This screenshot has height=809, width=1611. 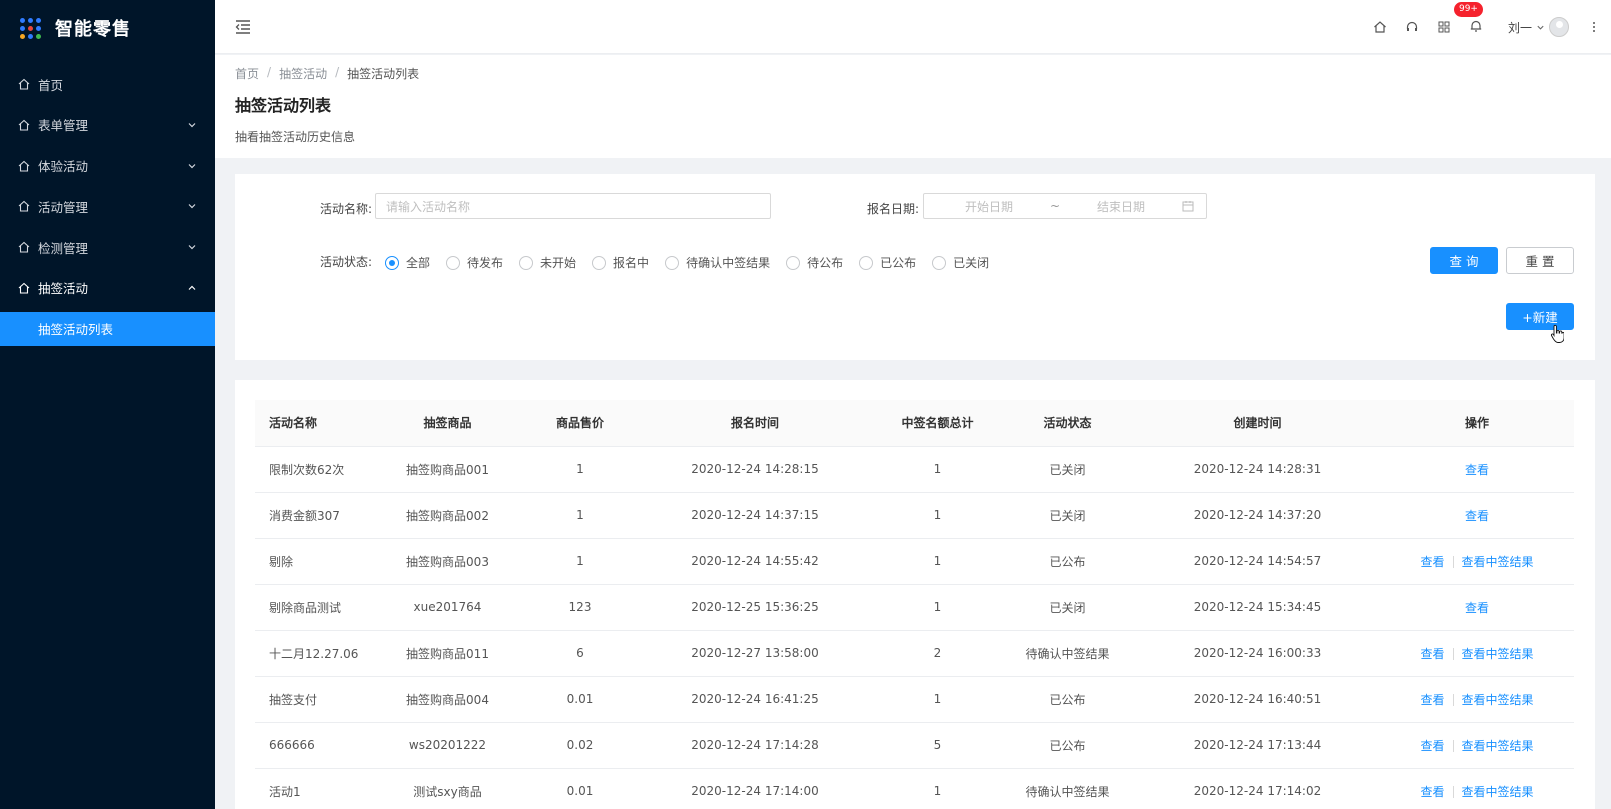 What do you see at coordinates (1257, 423) in the screenshot?
I see `column-header: 创建时间` at bounding box center [1257, 423].